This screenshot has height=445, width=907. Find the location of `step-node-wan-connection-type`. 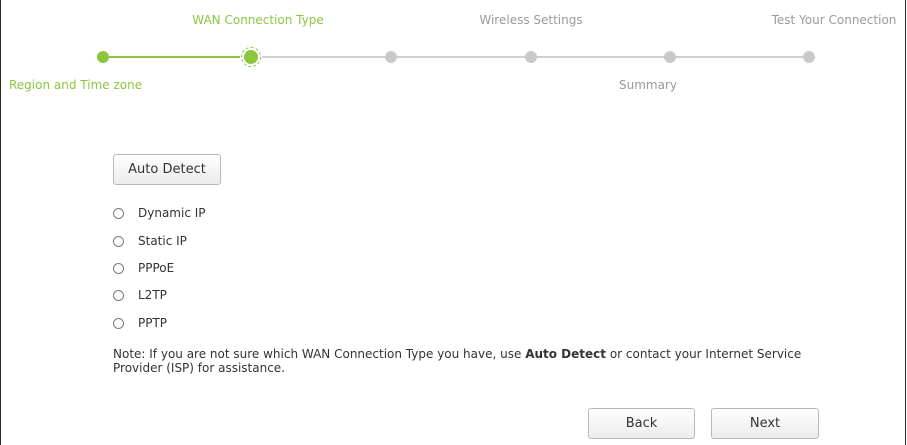

step-node-wan-connection-type is located at coordinates (251, 57).